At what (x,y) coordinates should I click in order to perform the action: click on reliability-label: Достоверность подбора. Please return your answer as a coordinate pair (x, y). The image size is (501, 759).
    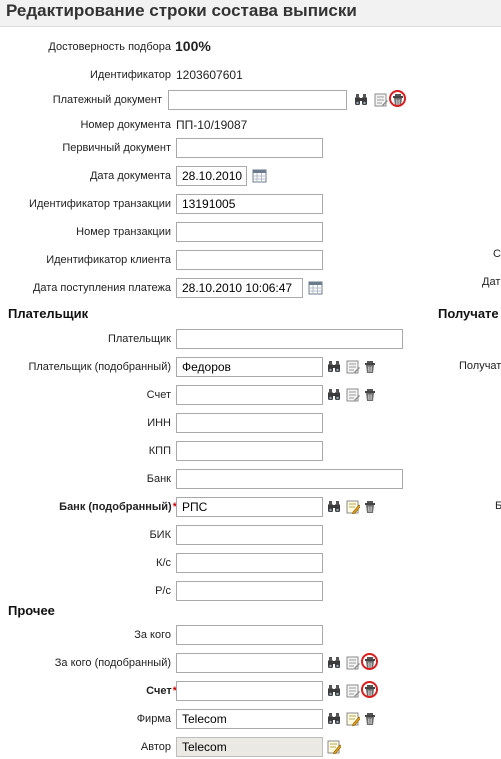
    Looking at the image, I should click on (109, 47).